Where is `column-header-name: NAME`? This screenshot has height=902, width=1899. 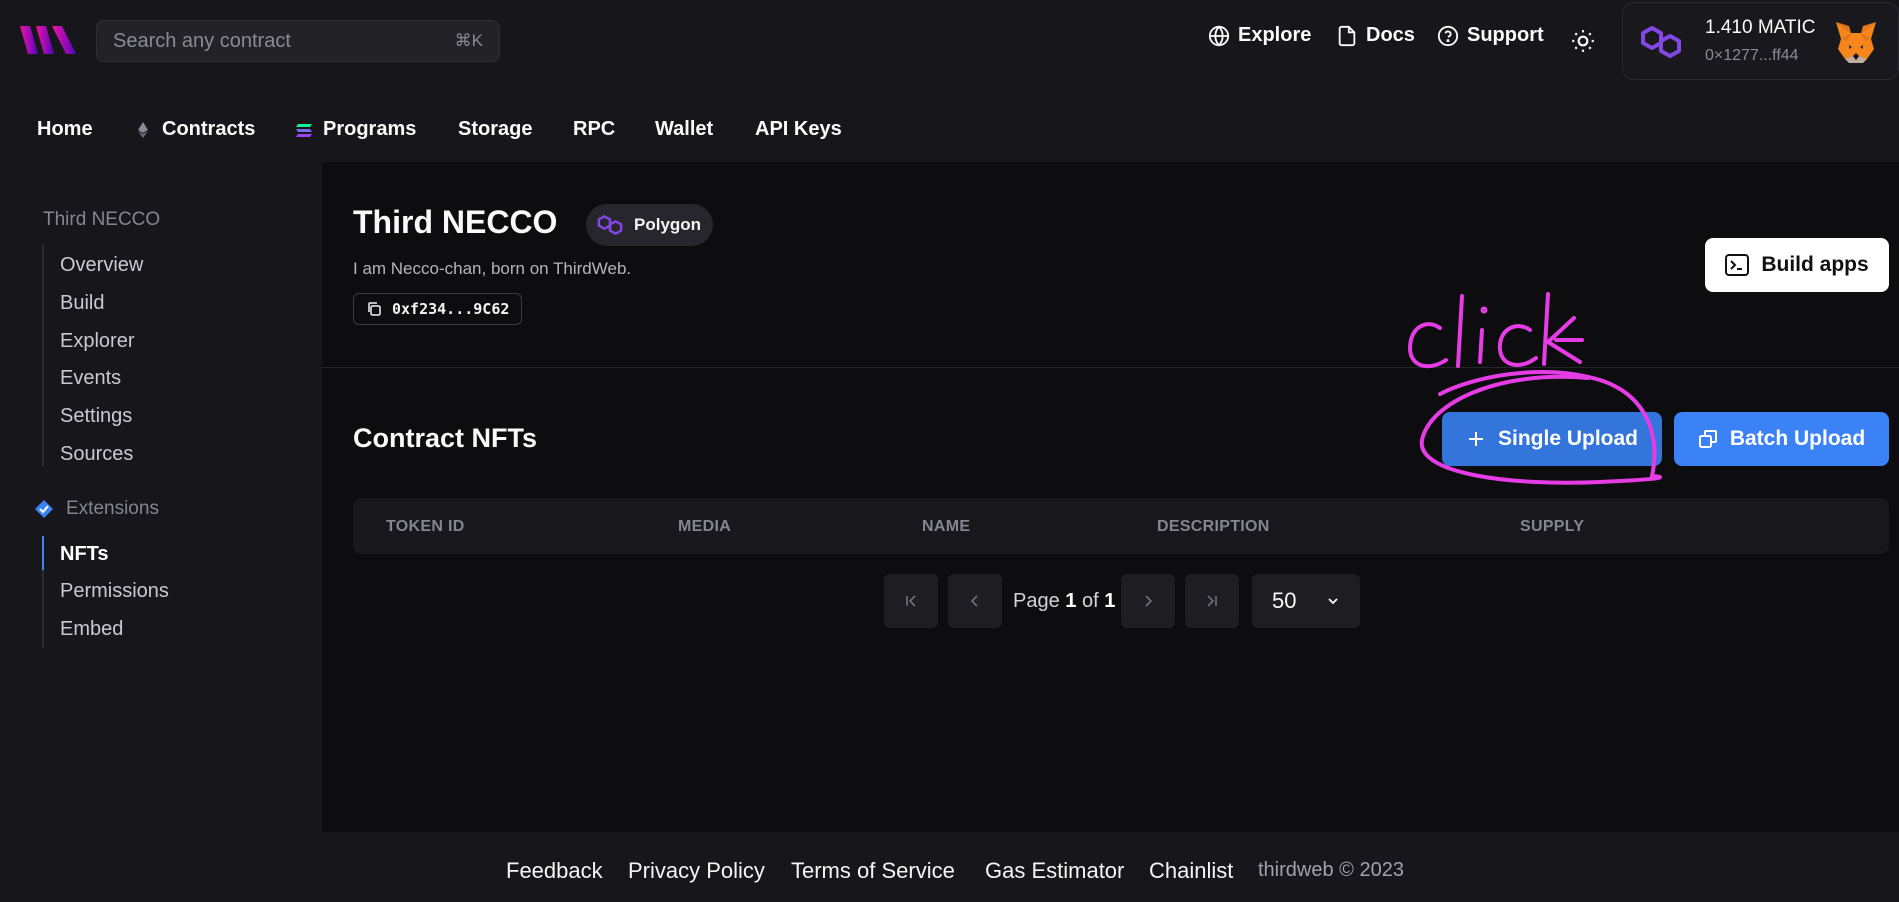
column-header-name: NAME is located at coordinates (946, 527).